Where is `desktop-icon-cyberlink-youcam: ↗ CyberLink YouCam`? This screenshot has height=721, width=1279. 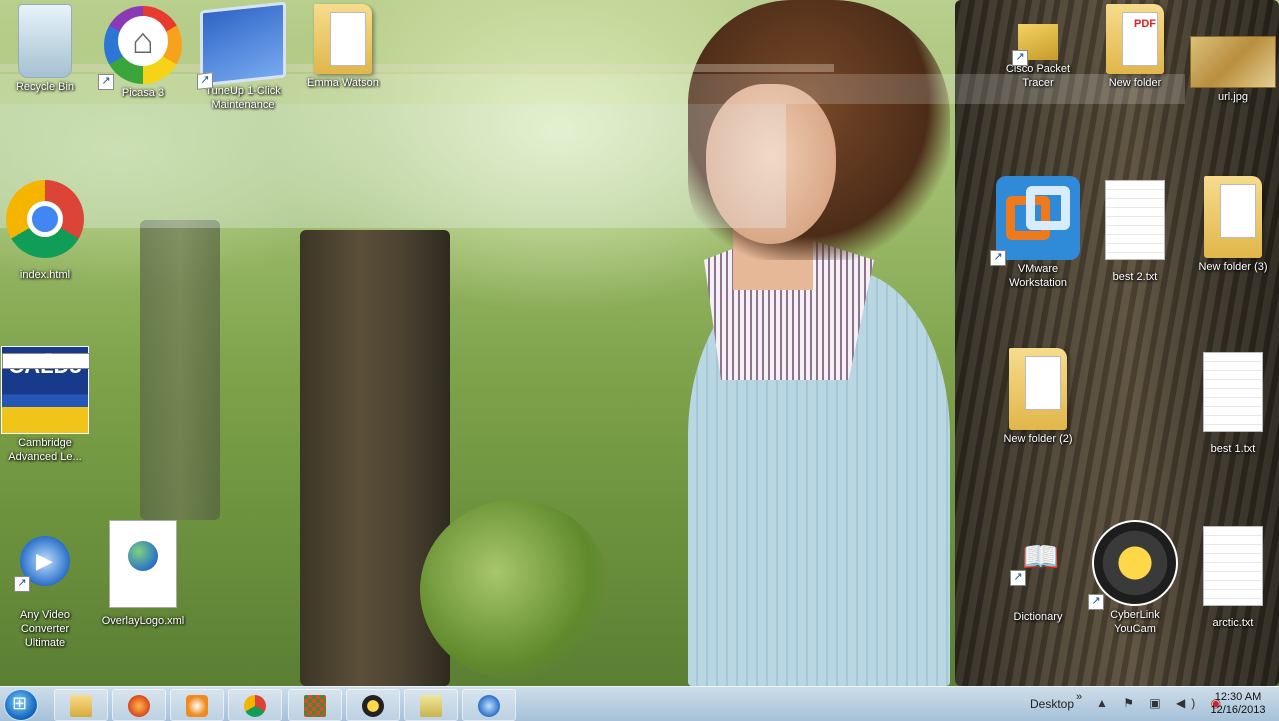 desktop-icon-cyberlink-youcam: ↗ CyberLink YouCam is located at coordinates (1134, 578).